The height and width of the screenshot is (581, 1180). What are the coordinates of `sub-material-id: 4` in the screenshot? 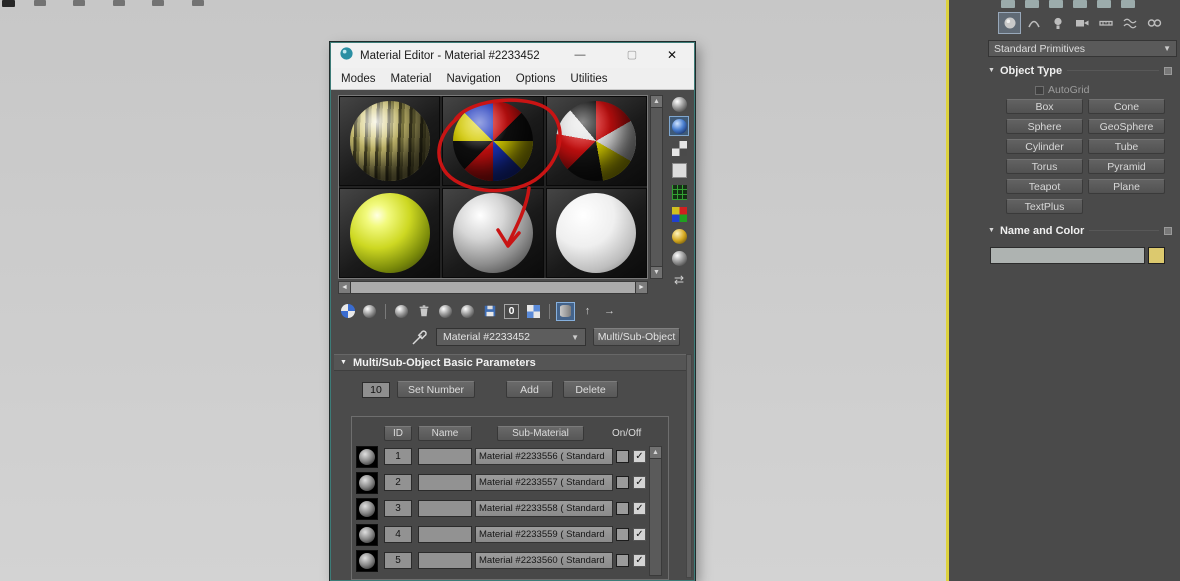 It's located at (398, 534).